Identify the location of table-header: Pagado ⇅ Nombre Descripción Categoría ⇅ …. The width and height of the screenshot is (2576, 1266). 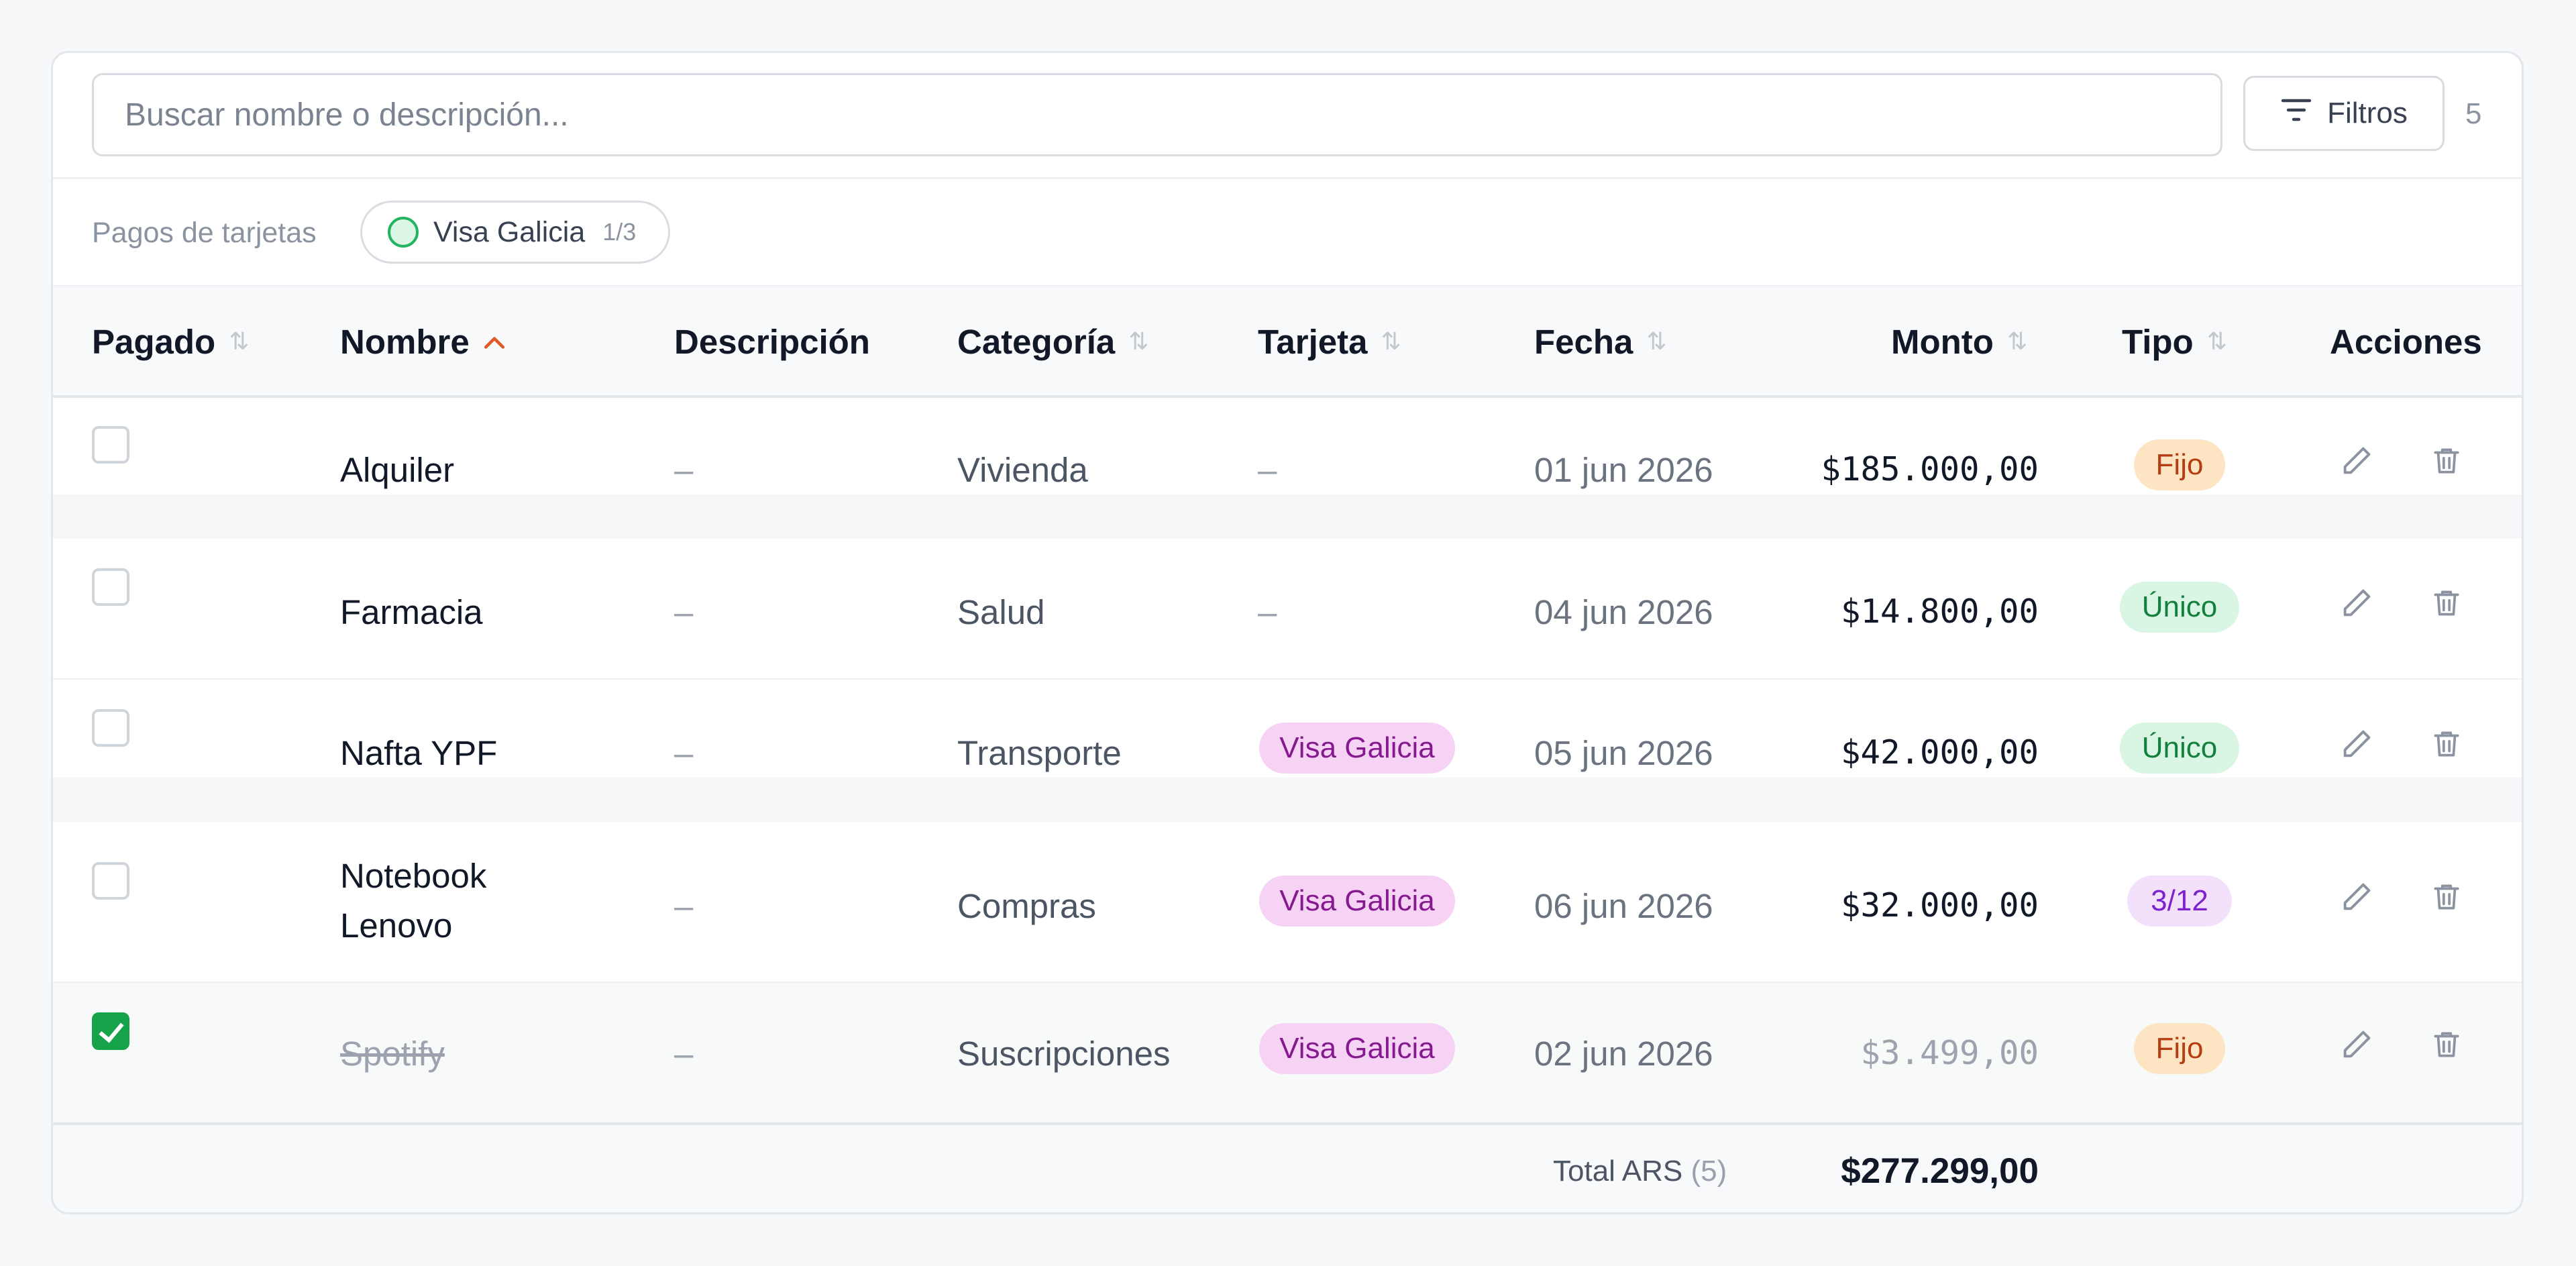
(1287, 341).